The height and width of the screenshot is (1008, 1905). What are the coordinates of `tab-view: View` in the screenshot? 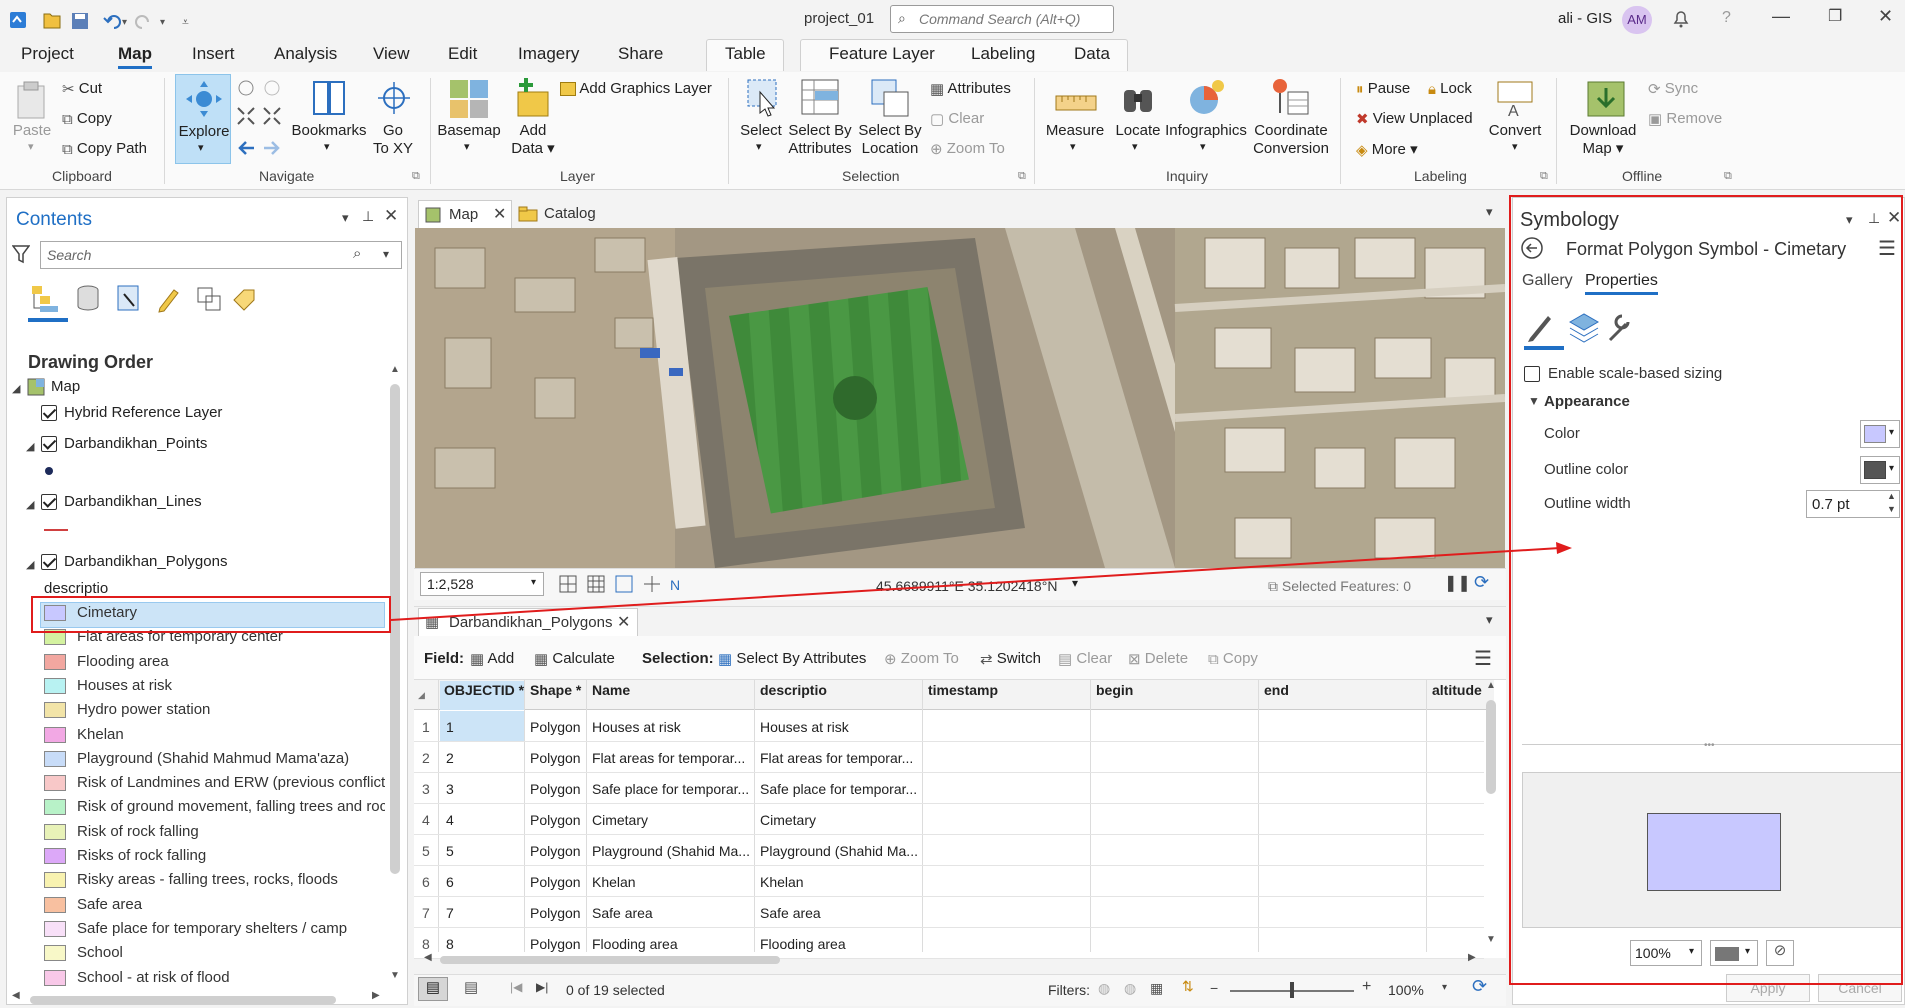 It's located at (391, 54).